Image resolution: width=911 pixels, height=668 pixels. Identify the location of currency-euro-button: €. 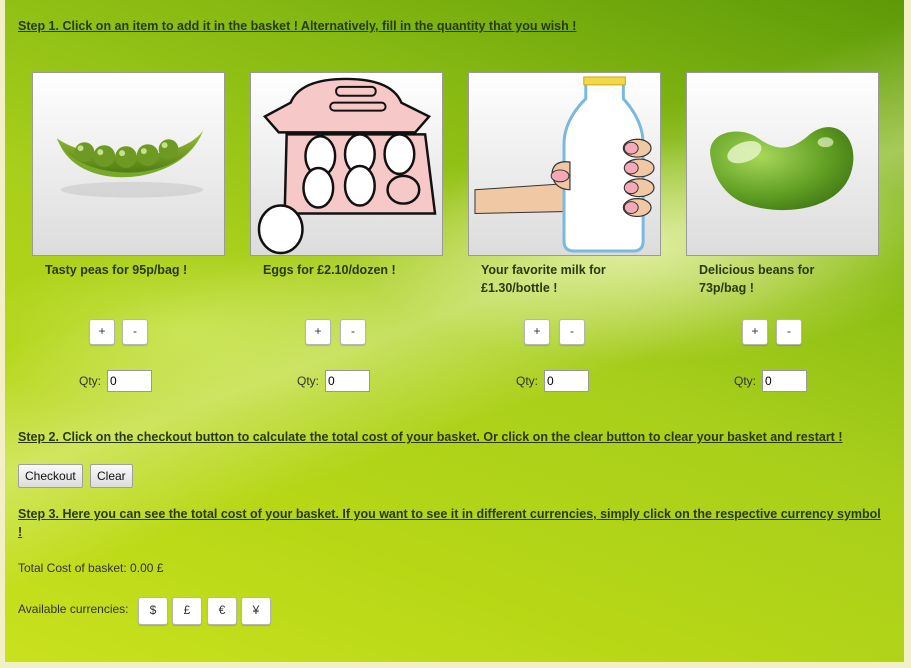
(222, 611).